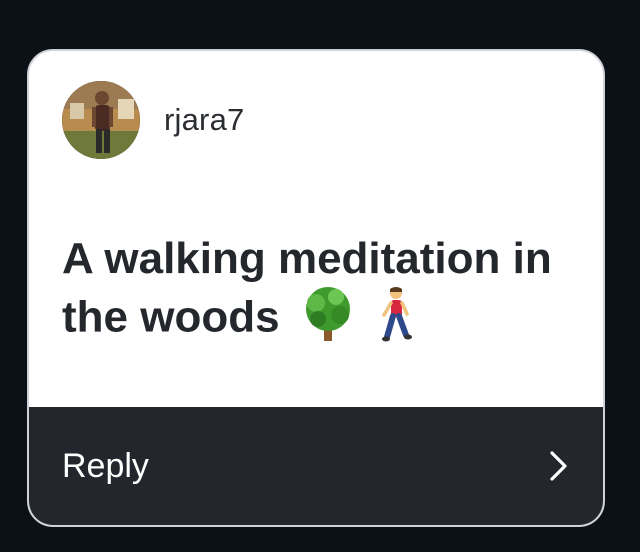  Describe the element at coordinates (396, 320) in the screenshot. I see `walking-person-icon` at that location.